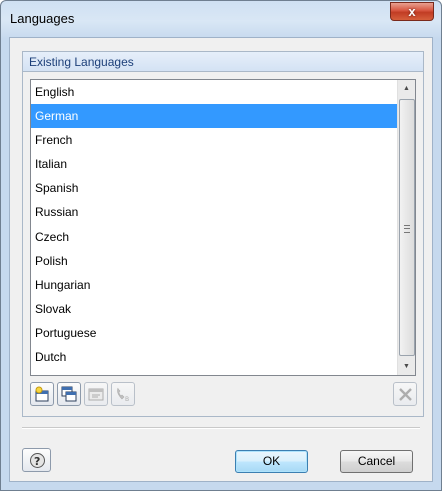 This screenshot has width=444, height=493. Describe the element at coordinates (406, 88) in the screenshot. I see `scroll-up-arrow-icon: ▲` at that location.